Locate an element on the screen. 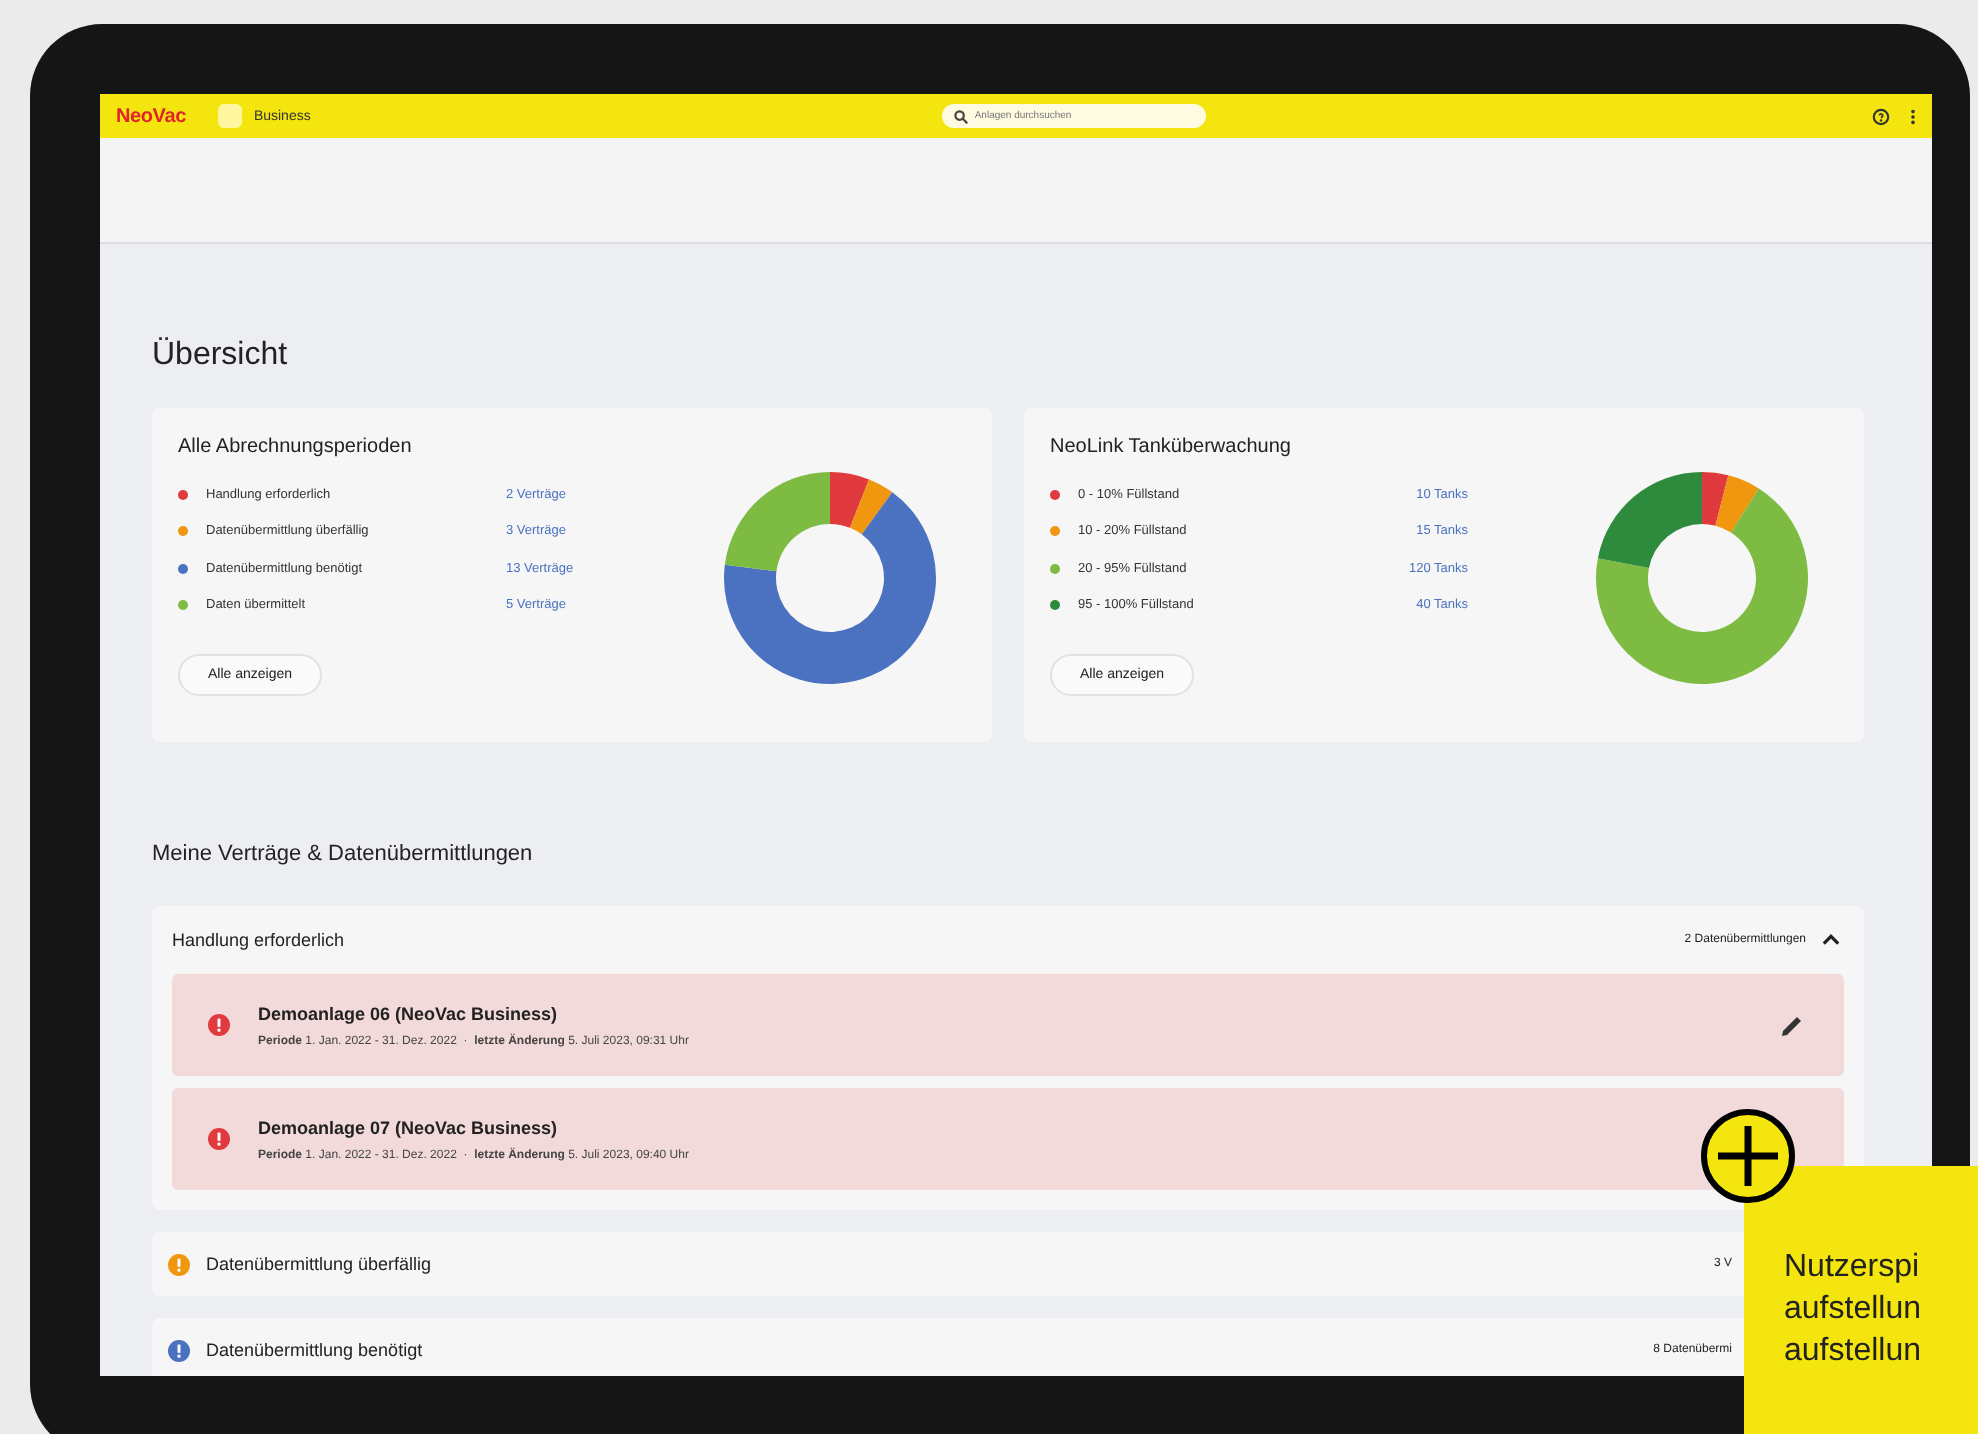 Image resolution: width=1978 pixels, height=1434 pixels. group-title: Datenübermittlung benötigt is located at coordinates (314, 1350).